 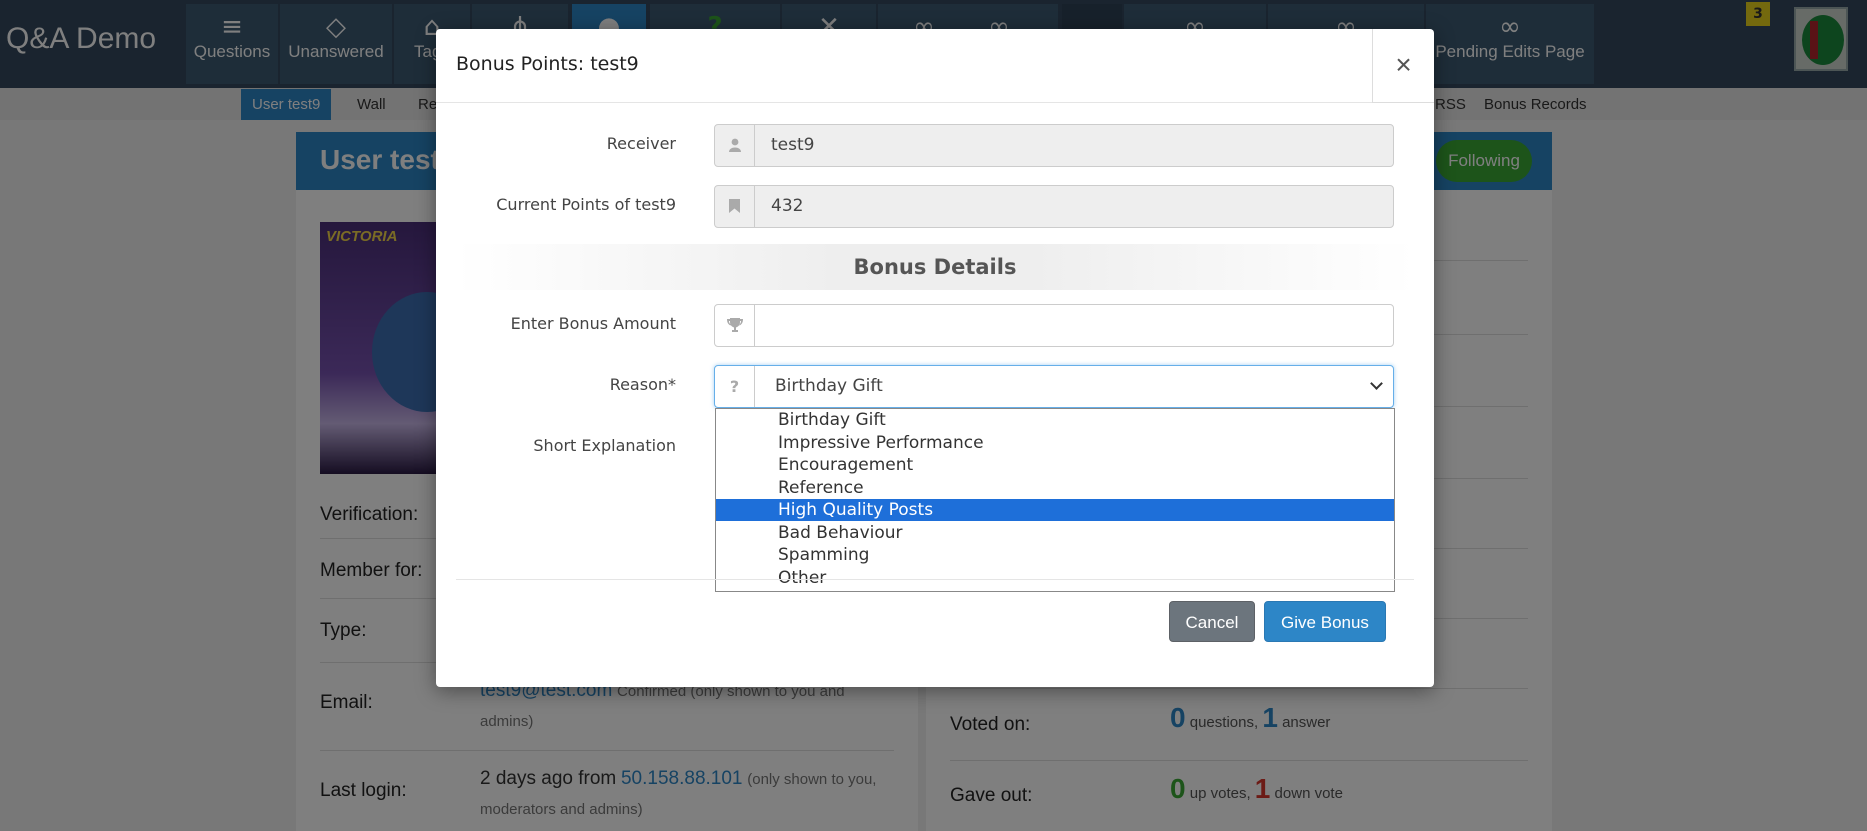 What do you see at coordinates (787, 206) in the screenshot?
I see `current-points-value: 432` at bounding box center [787, 206].